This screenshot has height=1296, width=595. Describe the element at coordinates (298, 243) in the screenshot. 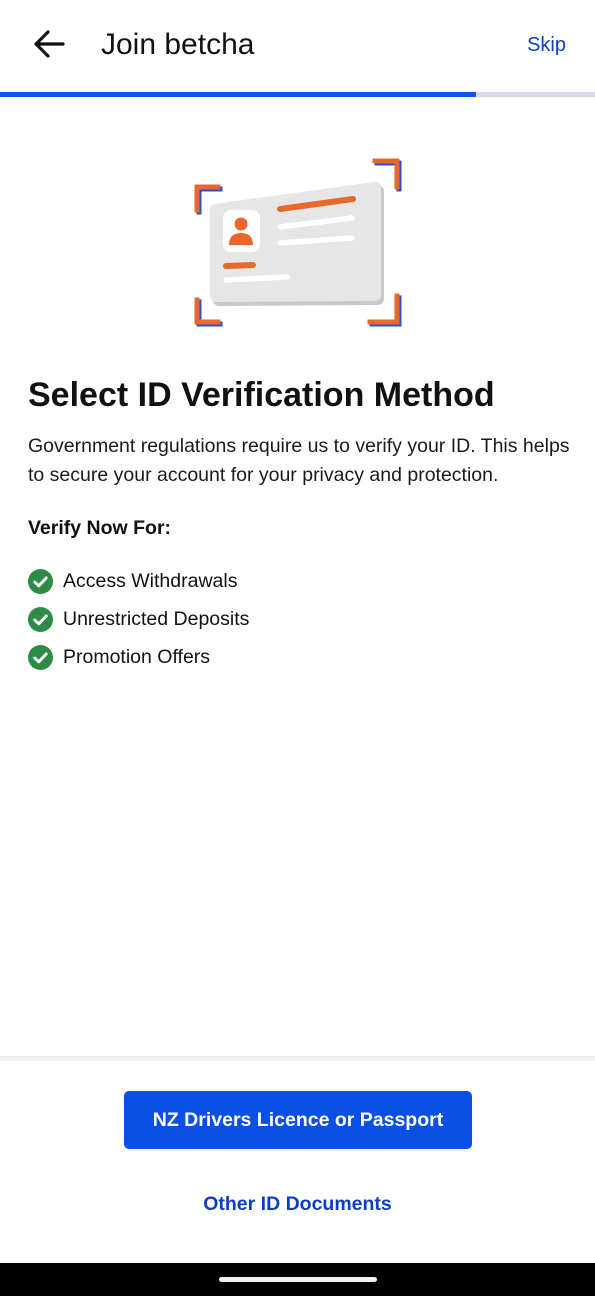

I see `id-card-scan-icon` at that location.